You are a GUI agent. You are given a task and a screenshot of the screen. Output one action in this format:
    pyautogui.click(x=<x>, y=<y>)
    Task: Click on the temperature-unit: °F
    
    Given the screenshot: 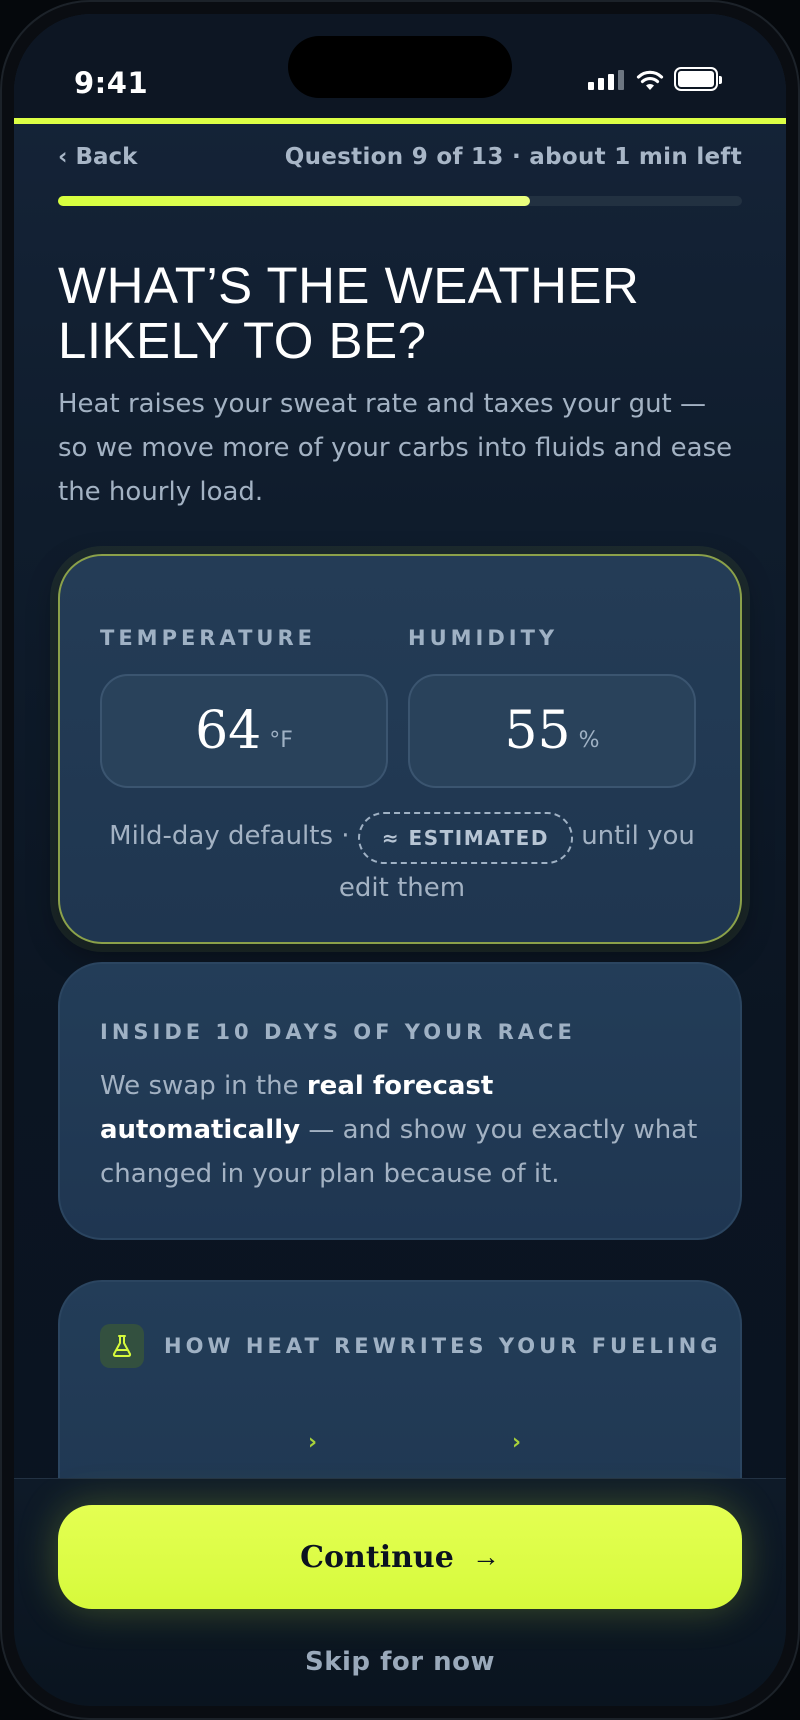 What is the action you would take?
    pyautogui.click(x=281, y=740)
    